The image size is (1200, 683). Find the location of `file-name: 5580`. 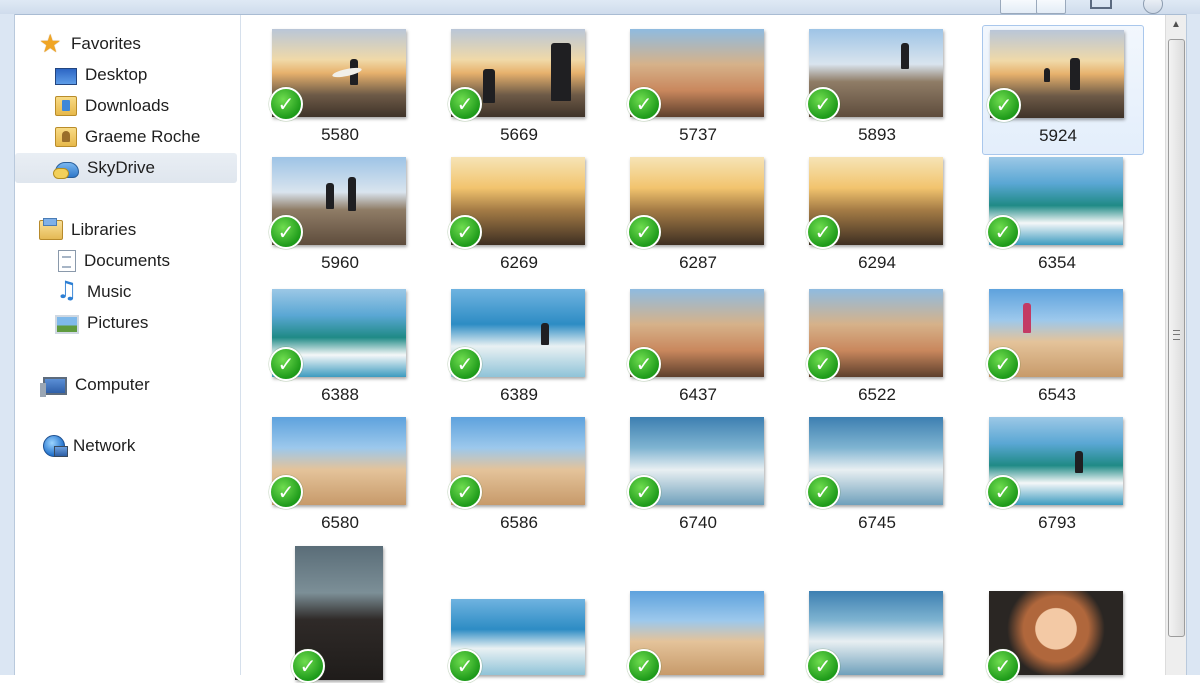

file-name: 5580 is located at coordinates (340, 134).